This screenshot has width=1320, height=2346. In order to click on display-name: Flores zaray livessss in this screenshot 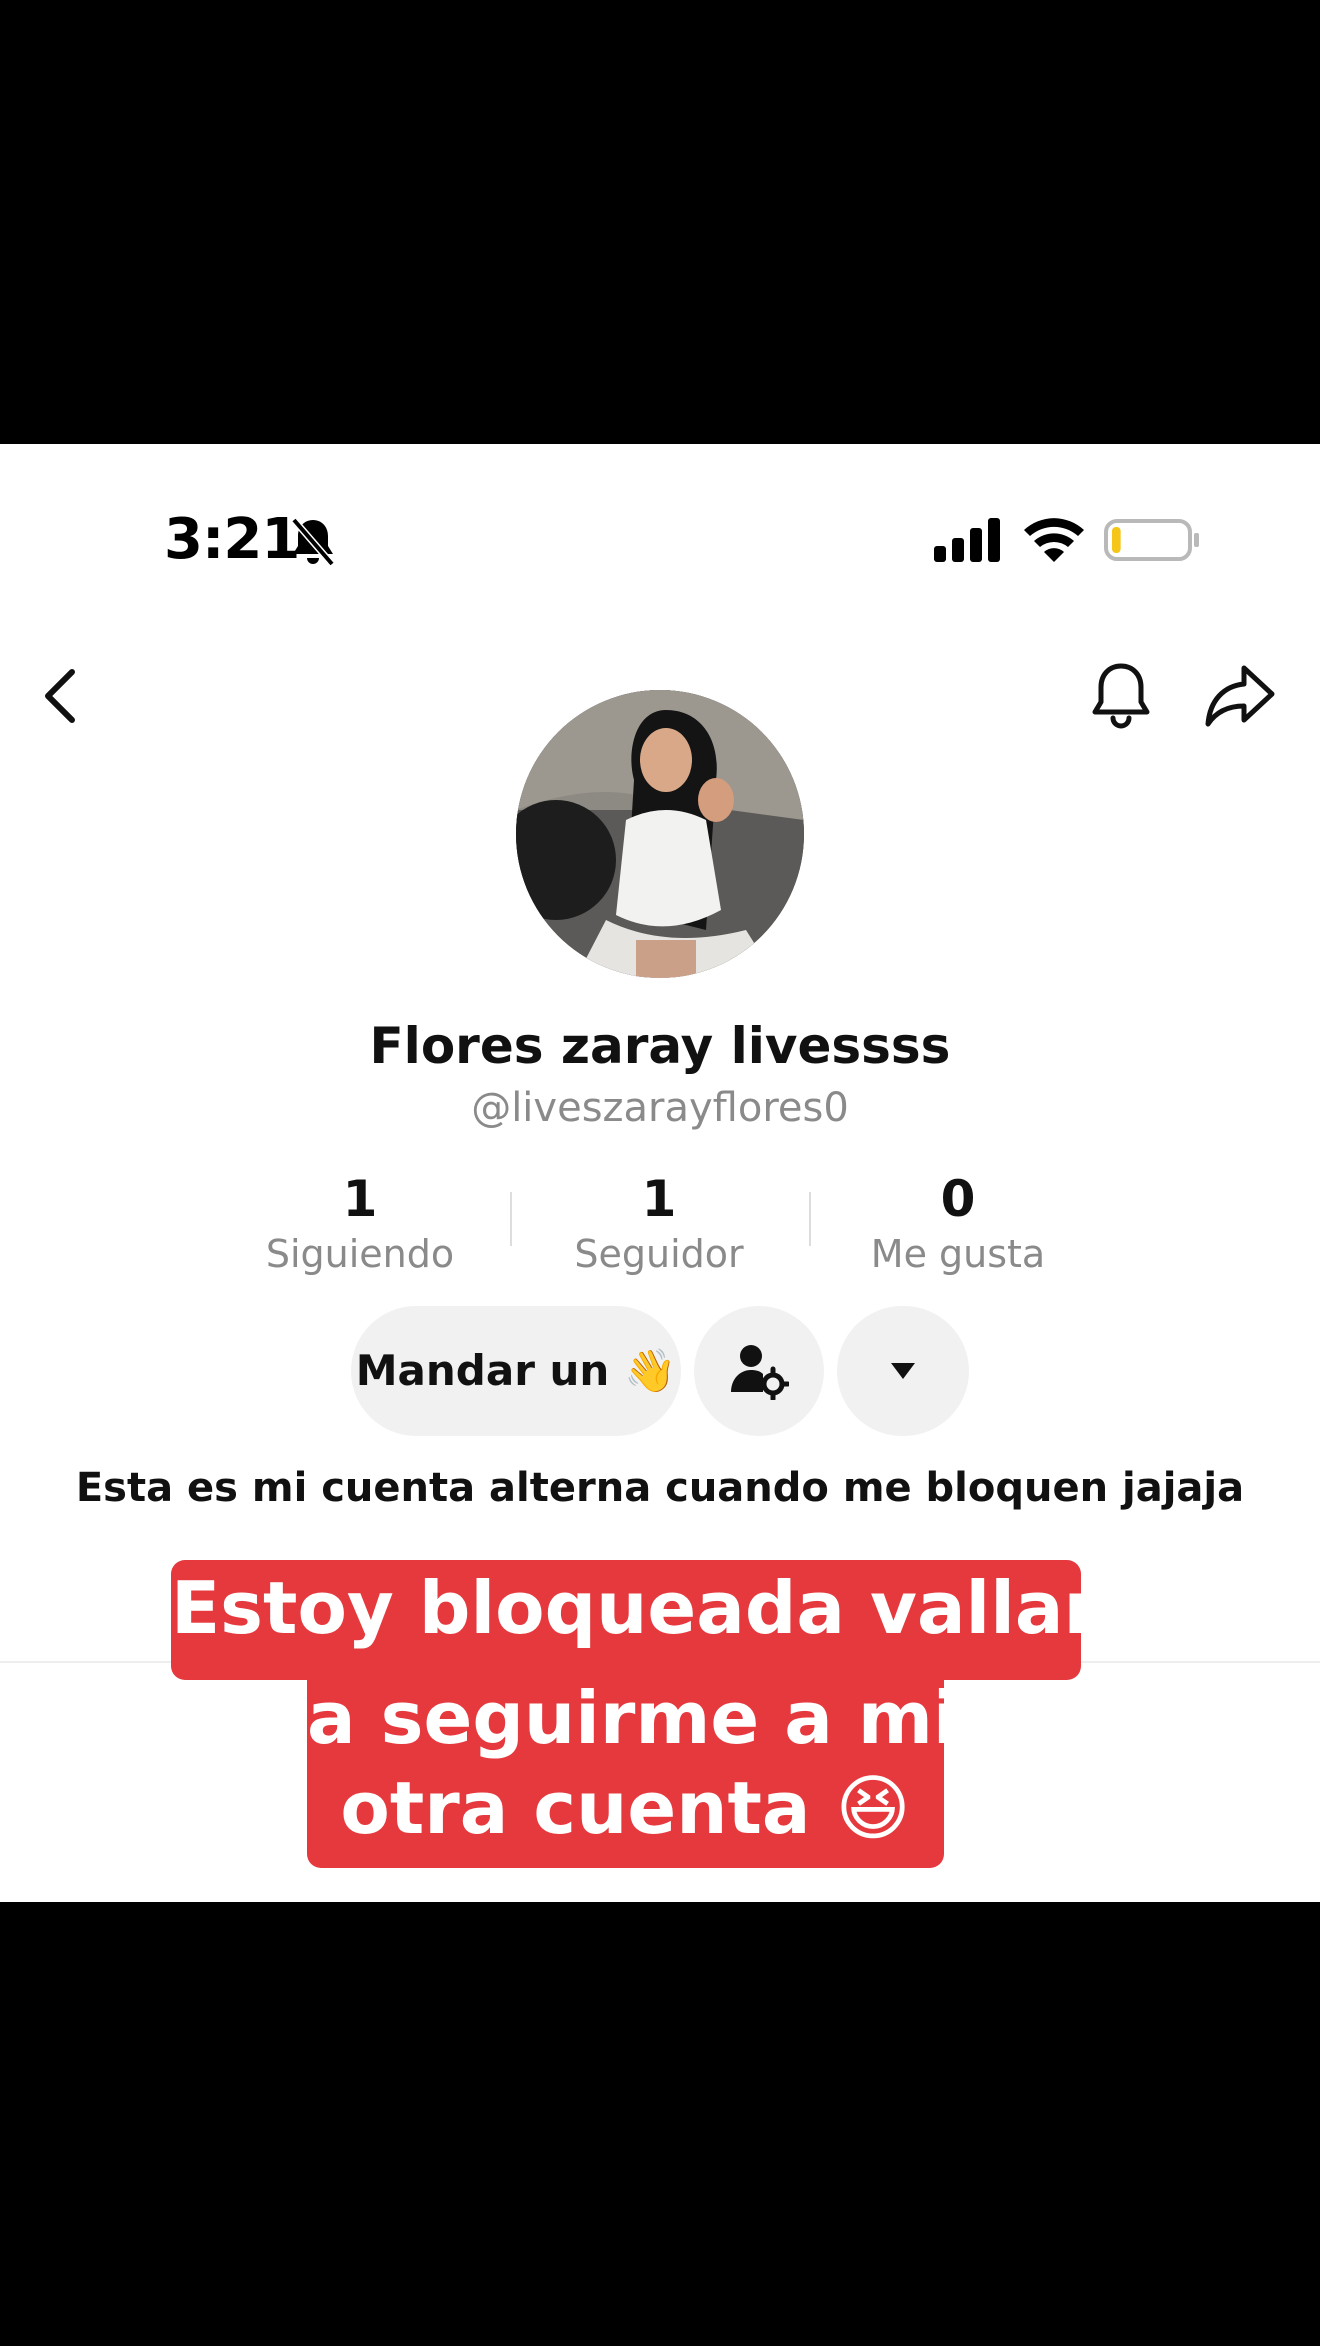, I will do `click(660, 1046)`.